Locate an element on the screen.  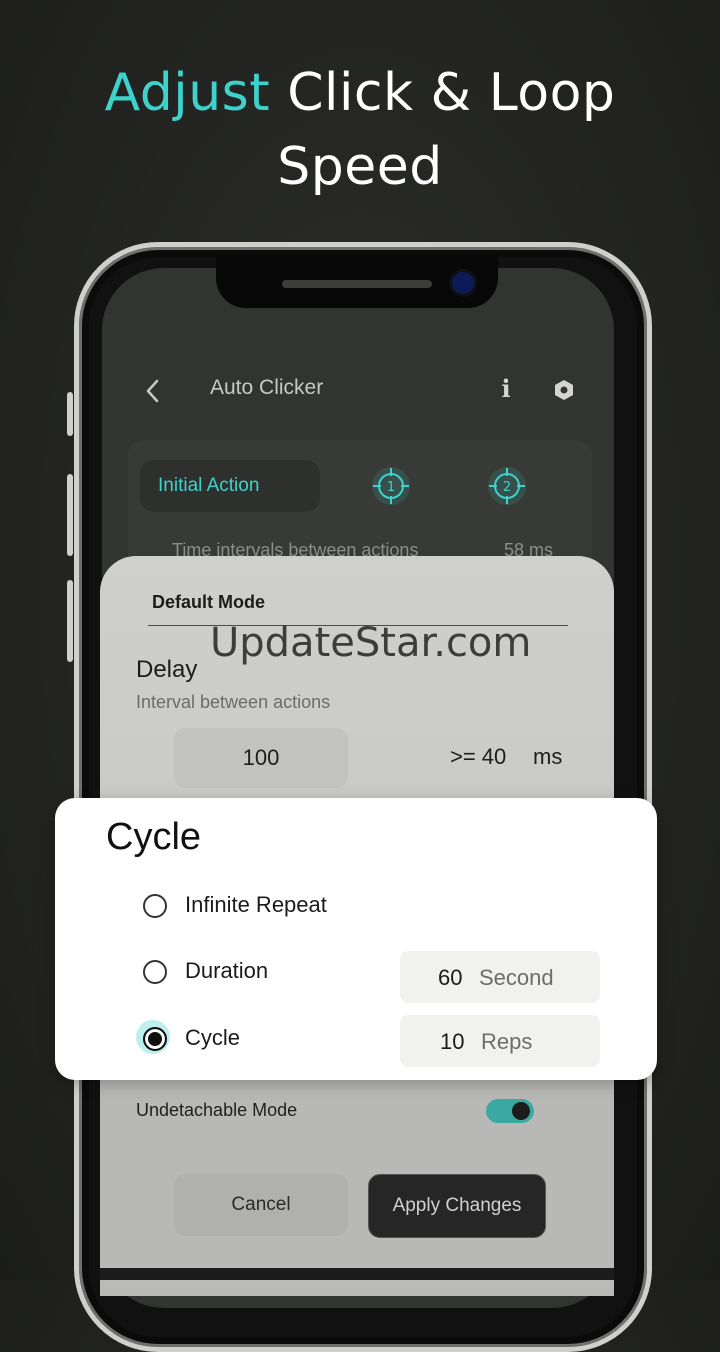
bottom-bar is located at coordinates (357, 1274).